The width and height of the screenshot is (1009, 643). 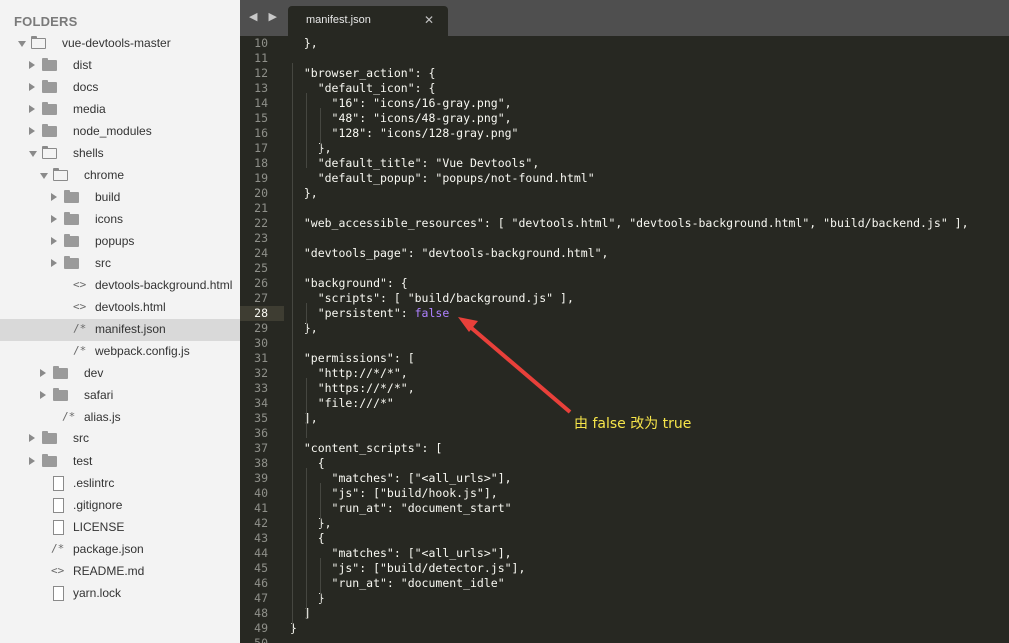 I want to click on tree-item-dev: dev, so click(x=120, y=374).